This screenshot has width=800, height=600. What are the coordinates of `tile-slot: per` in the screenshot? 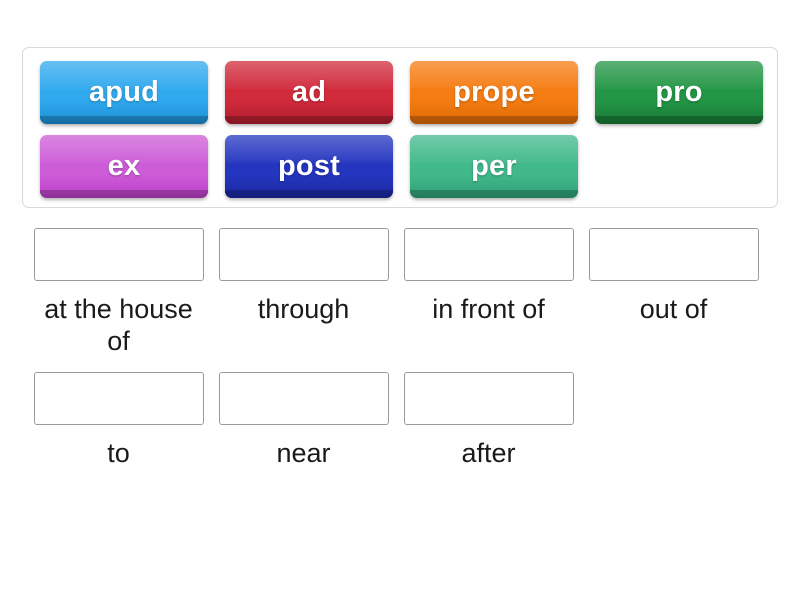 It's located at (491, 166).